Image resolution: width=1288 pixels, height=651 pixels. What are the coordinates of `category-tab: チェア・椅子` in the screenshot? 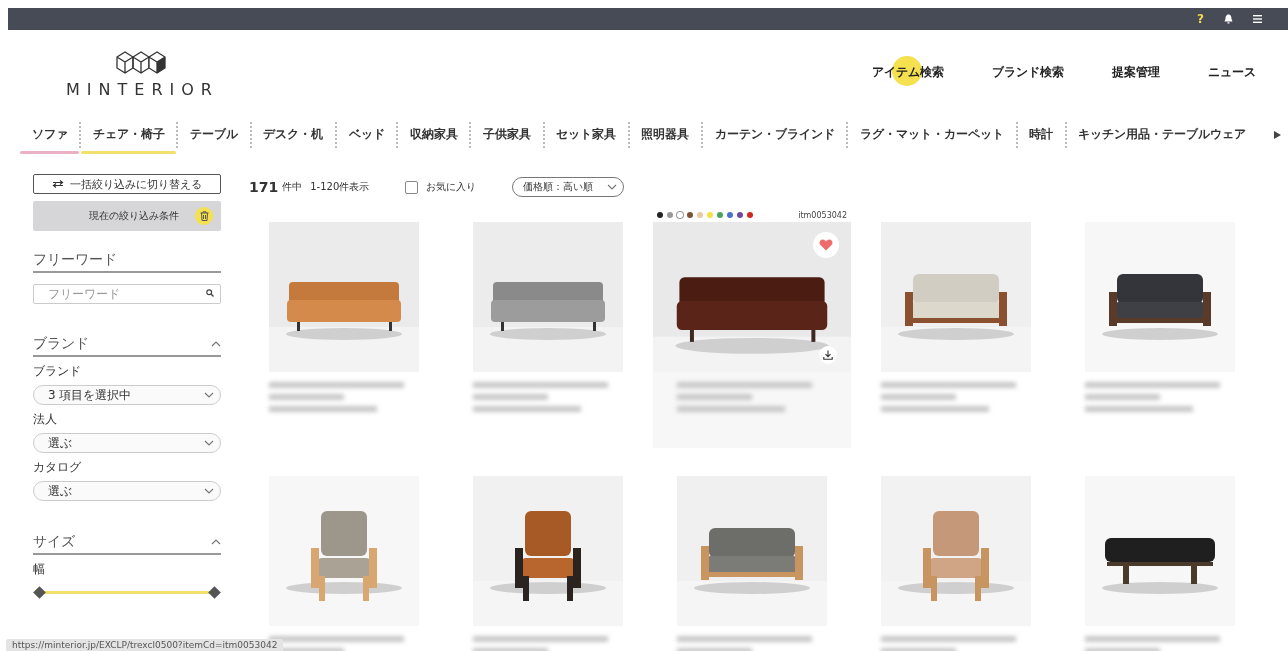 It's located at (129, 135).